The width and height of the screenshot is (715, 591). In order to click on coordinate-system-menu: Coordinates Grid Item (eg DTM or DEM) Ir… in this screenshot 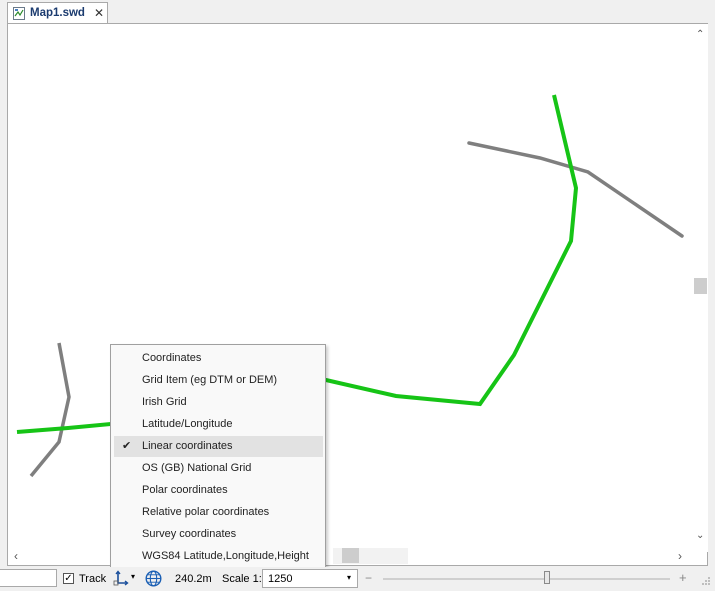, I will do `click(218, 457)`.